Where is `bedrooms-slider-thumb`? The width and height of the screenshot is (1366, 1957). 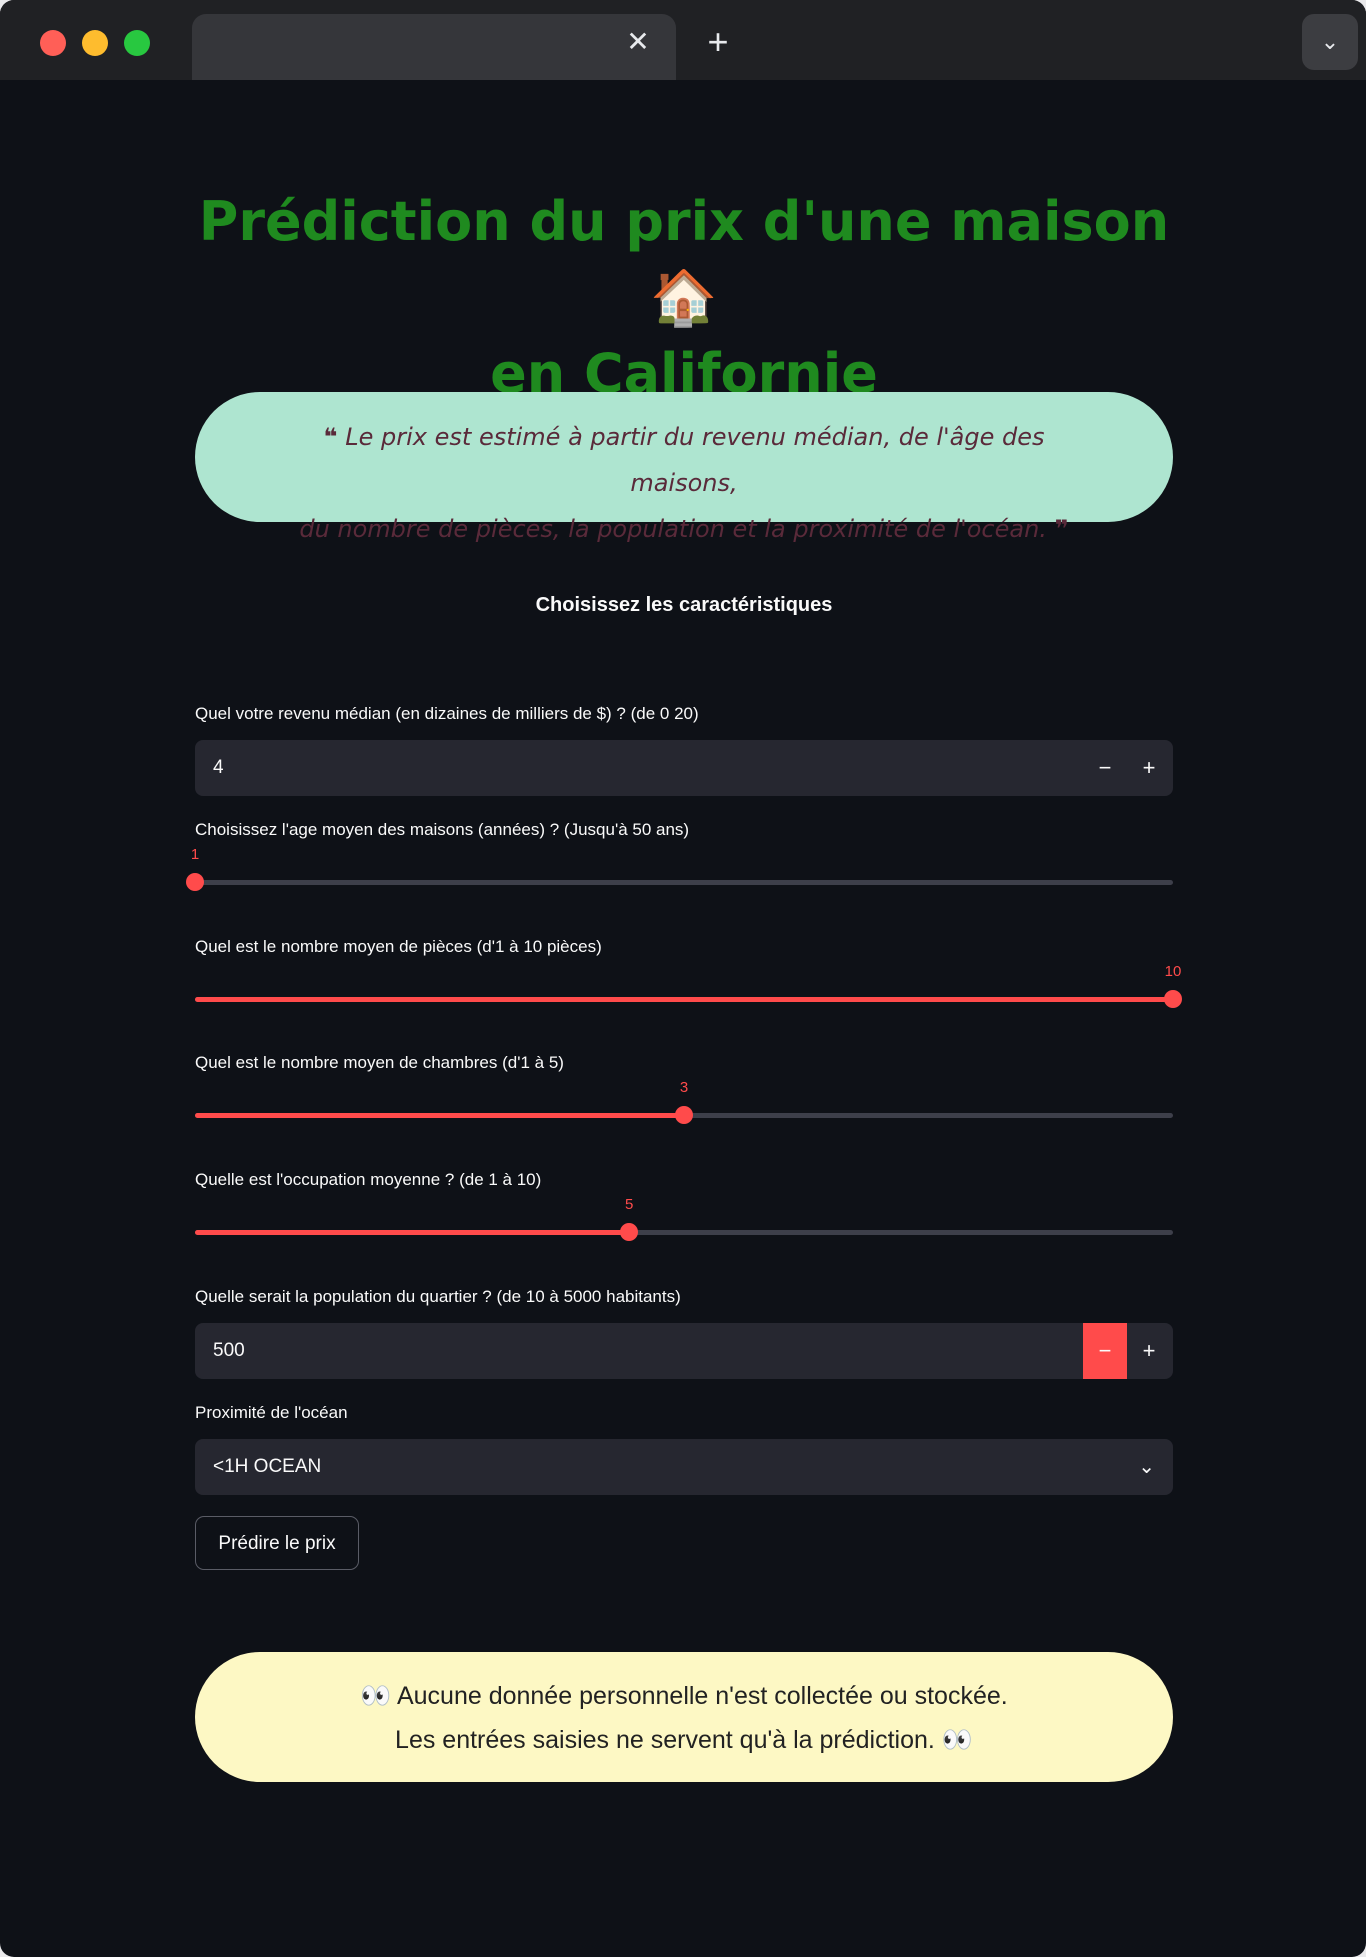 bedrooms-slider-thumb is located at coordinates (684, 1115).